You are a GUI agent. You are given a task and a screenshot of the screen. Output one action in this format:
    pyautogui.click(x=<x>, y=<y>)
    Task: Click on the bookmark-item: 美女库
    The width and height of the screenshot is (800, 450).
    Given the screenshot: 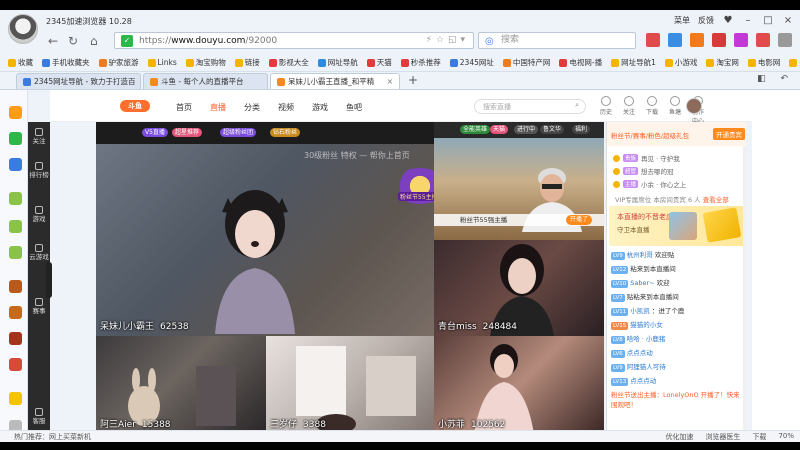 What is the action you would take?
    pyautogui.click(x=794, y=62)
    